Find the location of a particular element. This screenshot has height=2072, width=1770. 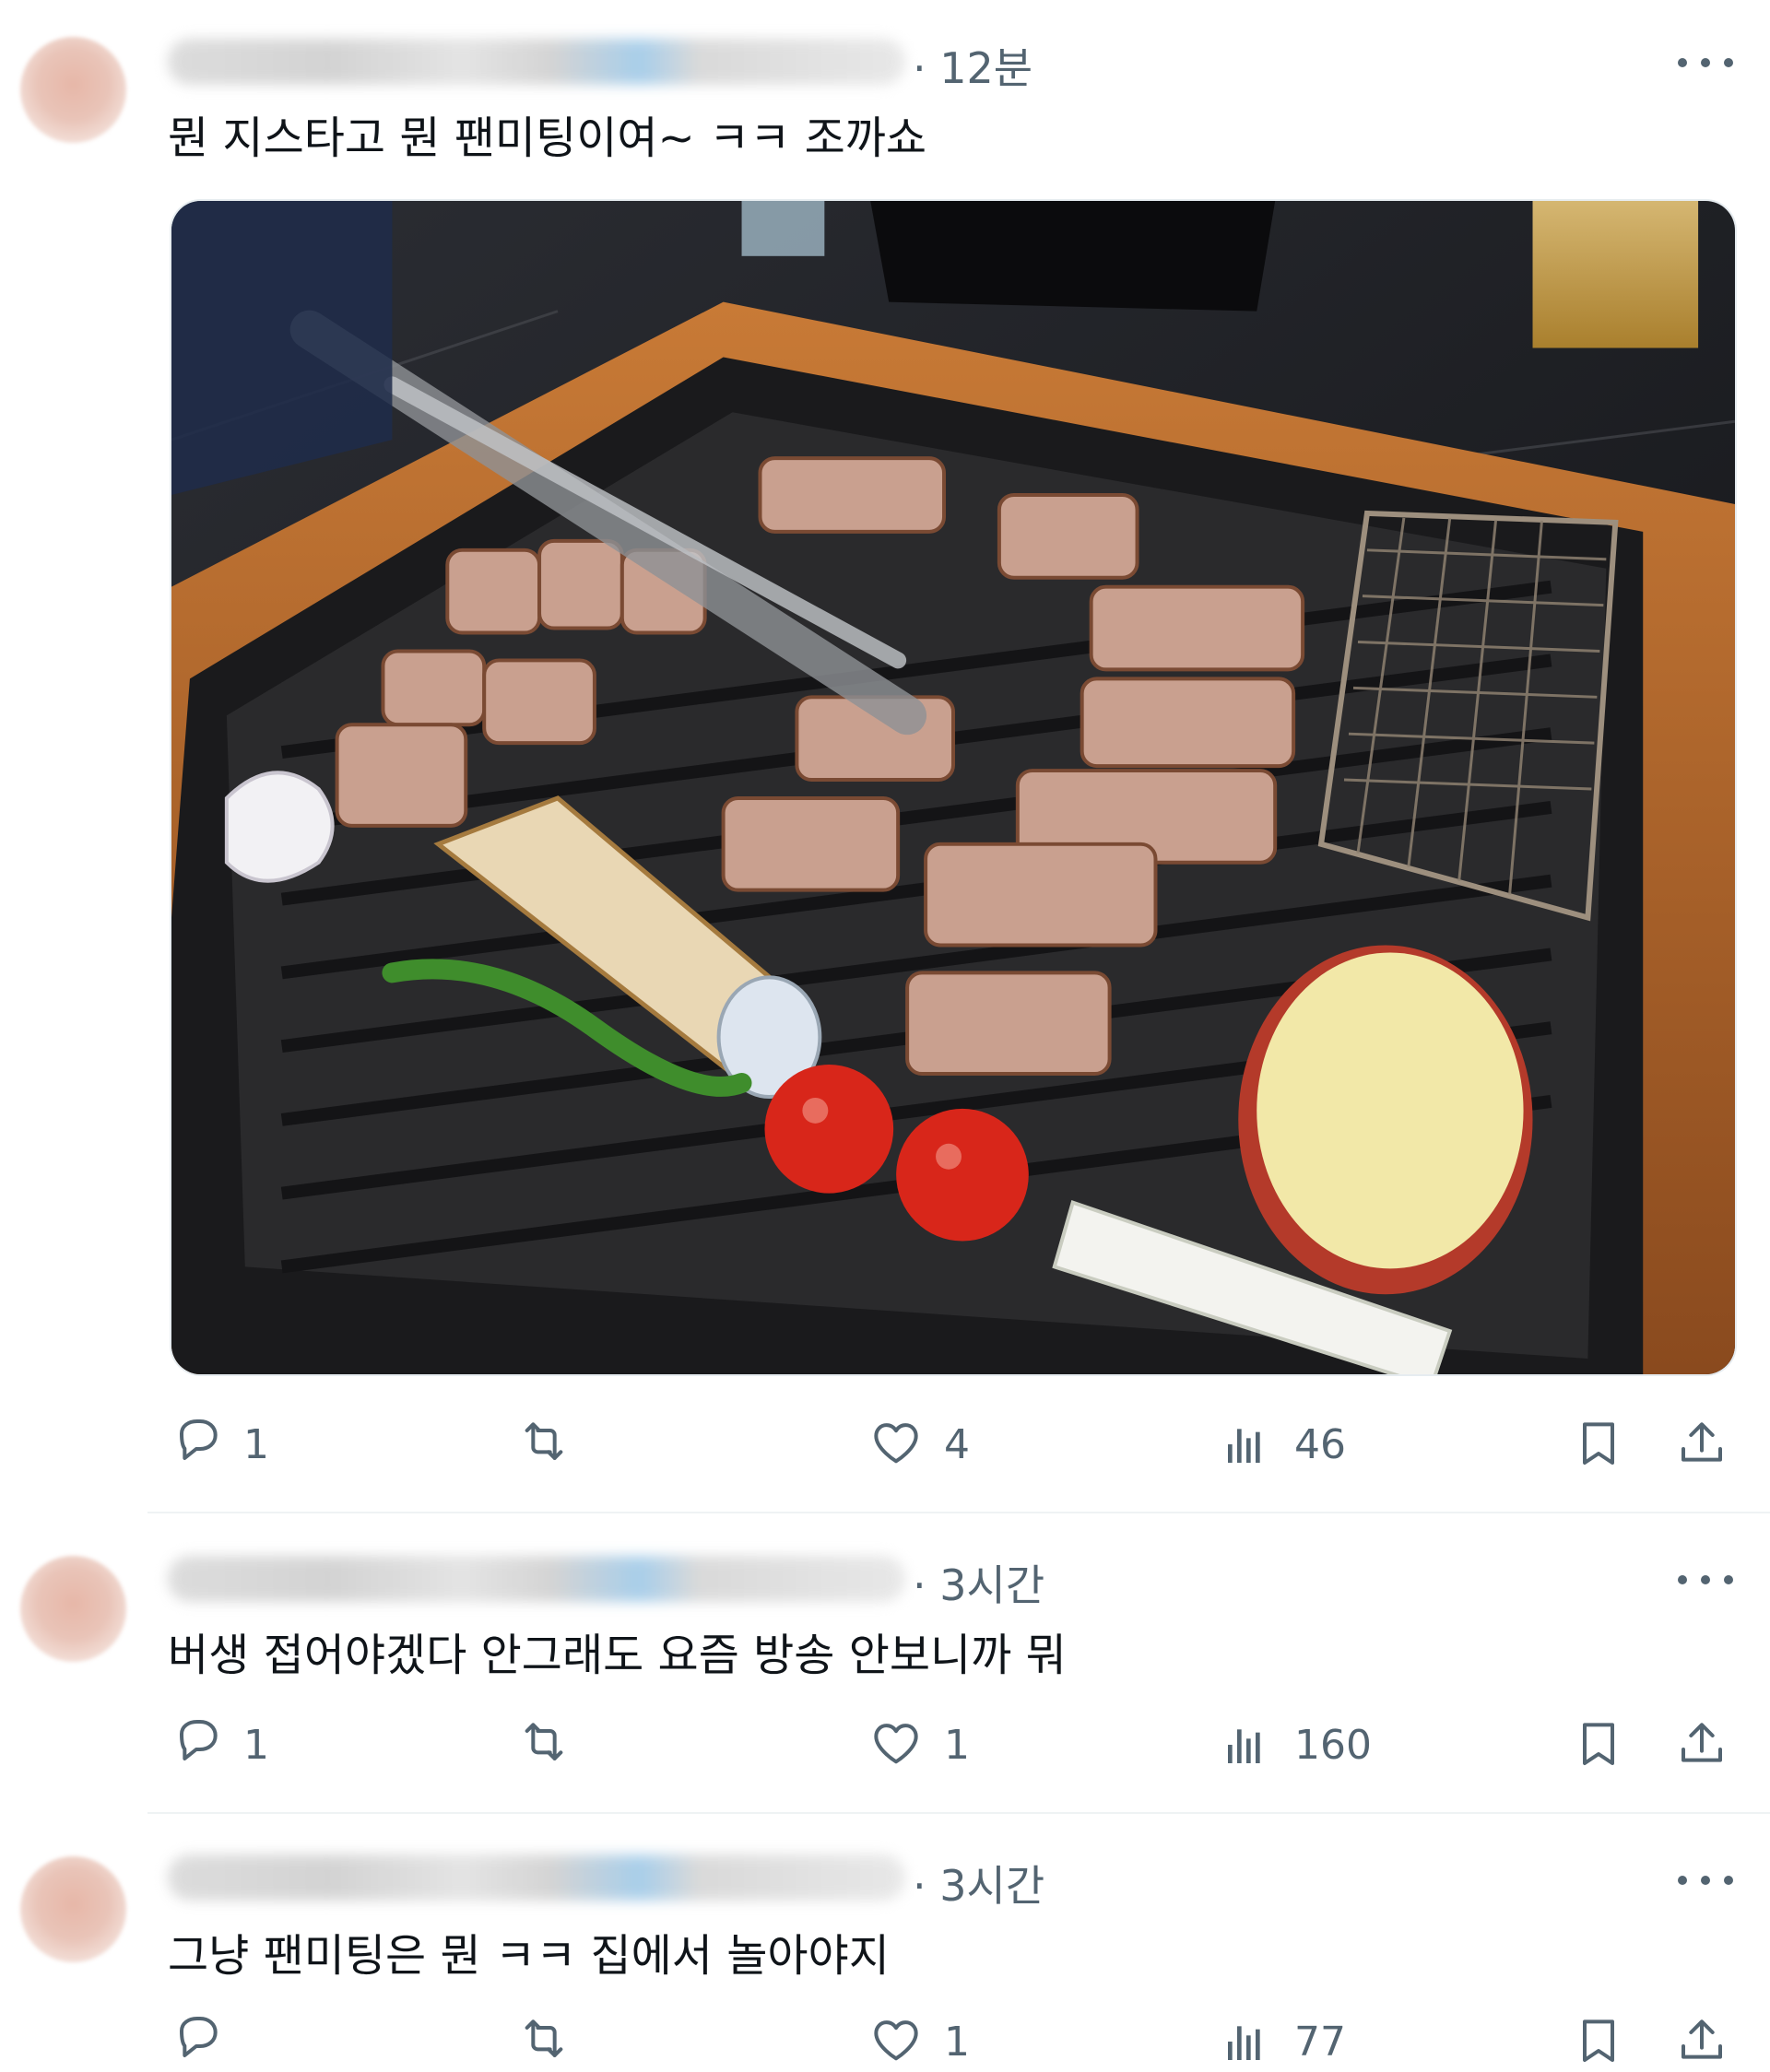

post-actions: 1 1 160 is located at coordinates (960, 1745).